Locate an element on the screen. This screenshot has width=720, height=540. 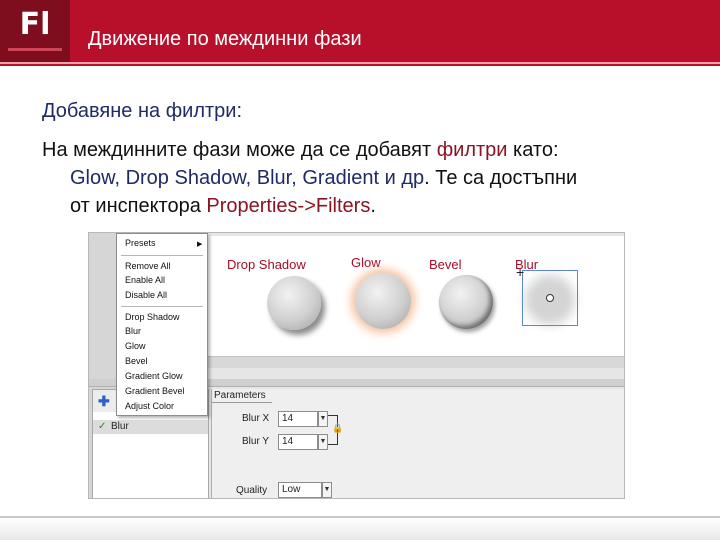
menu-item-gradient-glow: Gradient Glow is located at coordinates (154, 376).